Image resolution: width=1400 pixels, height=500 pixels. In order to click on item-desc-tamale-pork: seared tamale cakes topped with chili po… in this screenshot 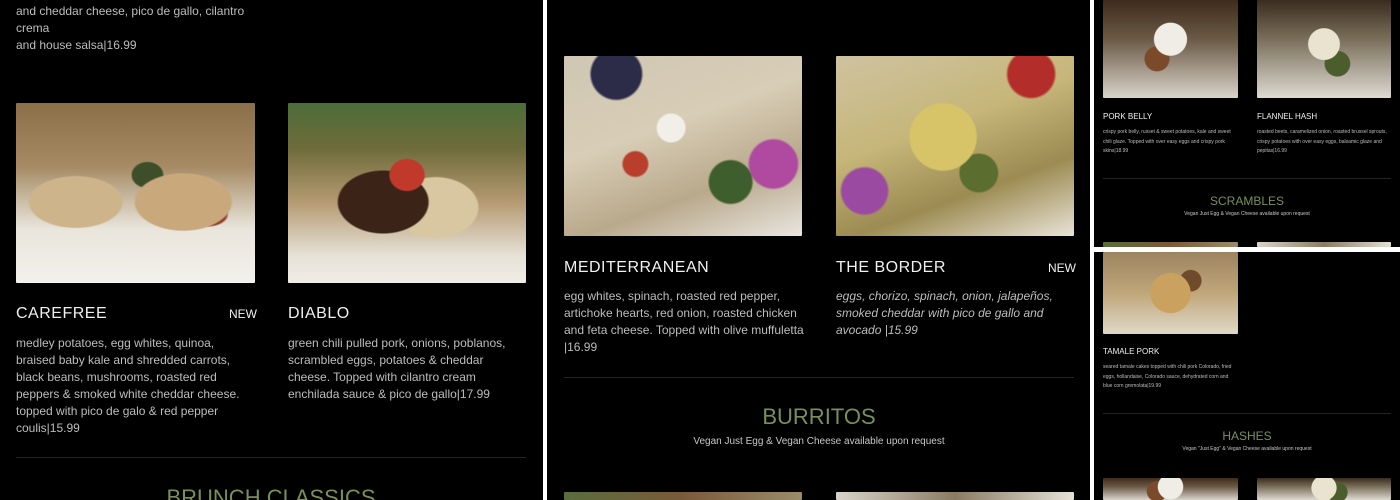, I will do `click(1167, 376)`.